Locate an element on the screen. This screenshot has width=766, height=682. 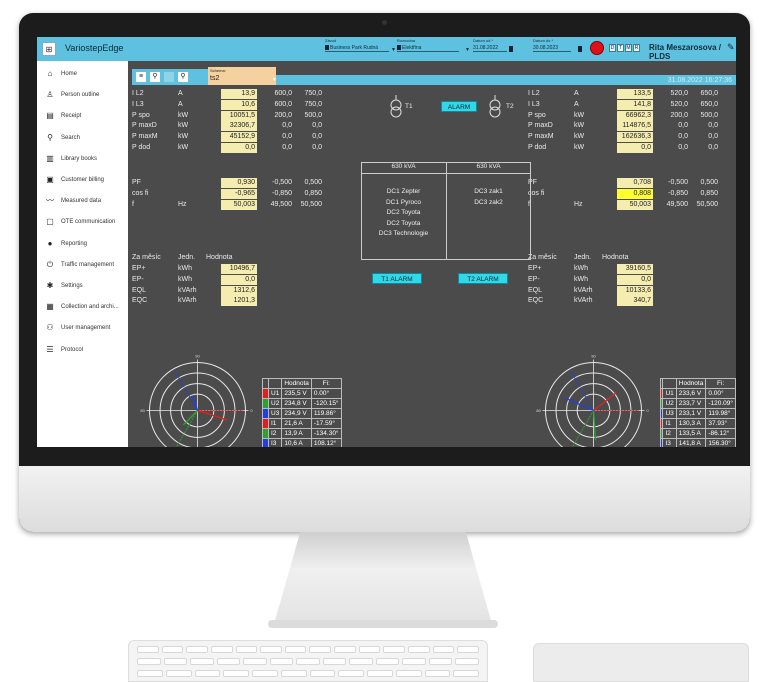
t1-alarm-button: T1 ALARM is located at coordinates (397, 278).